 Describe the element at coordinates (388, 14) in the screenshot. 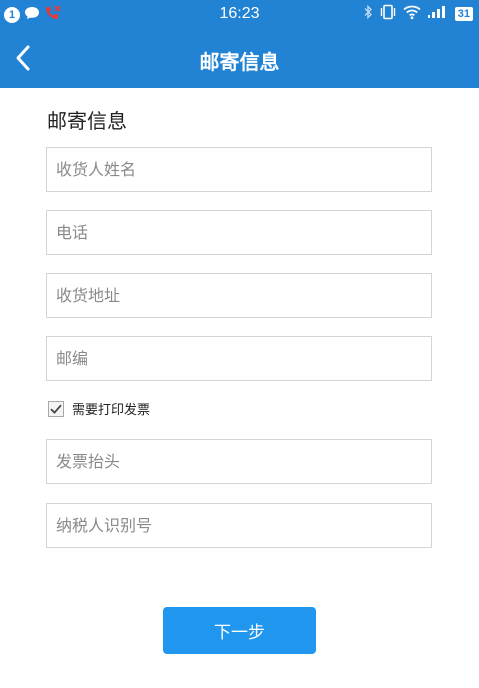

I see `vibrate-icon` at that location.